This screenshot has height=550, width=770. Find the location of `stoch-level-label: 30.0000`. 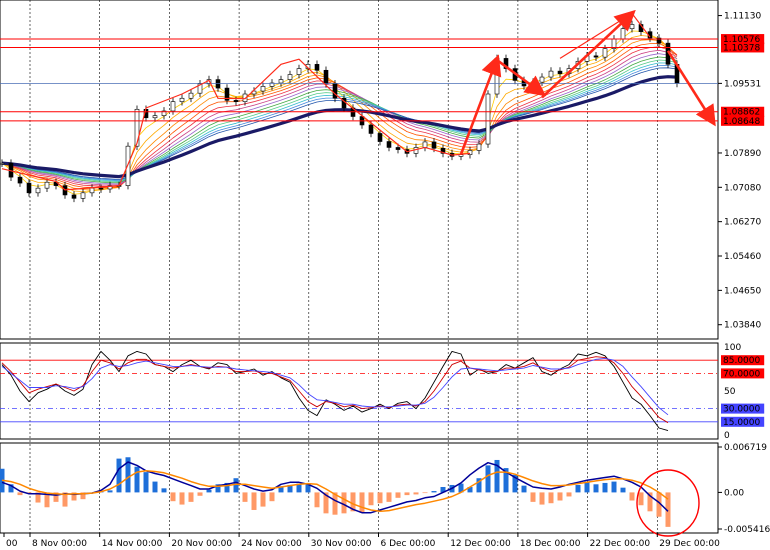

stoch-level-label: 30.0000 is located at coordinates (741, 410).